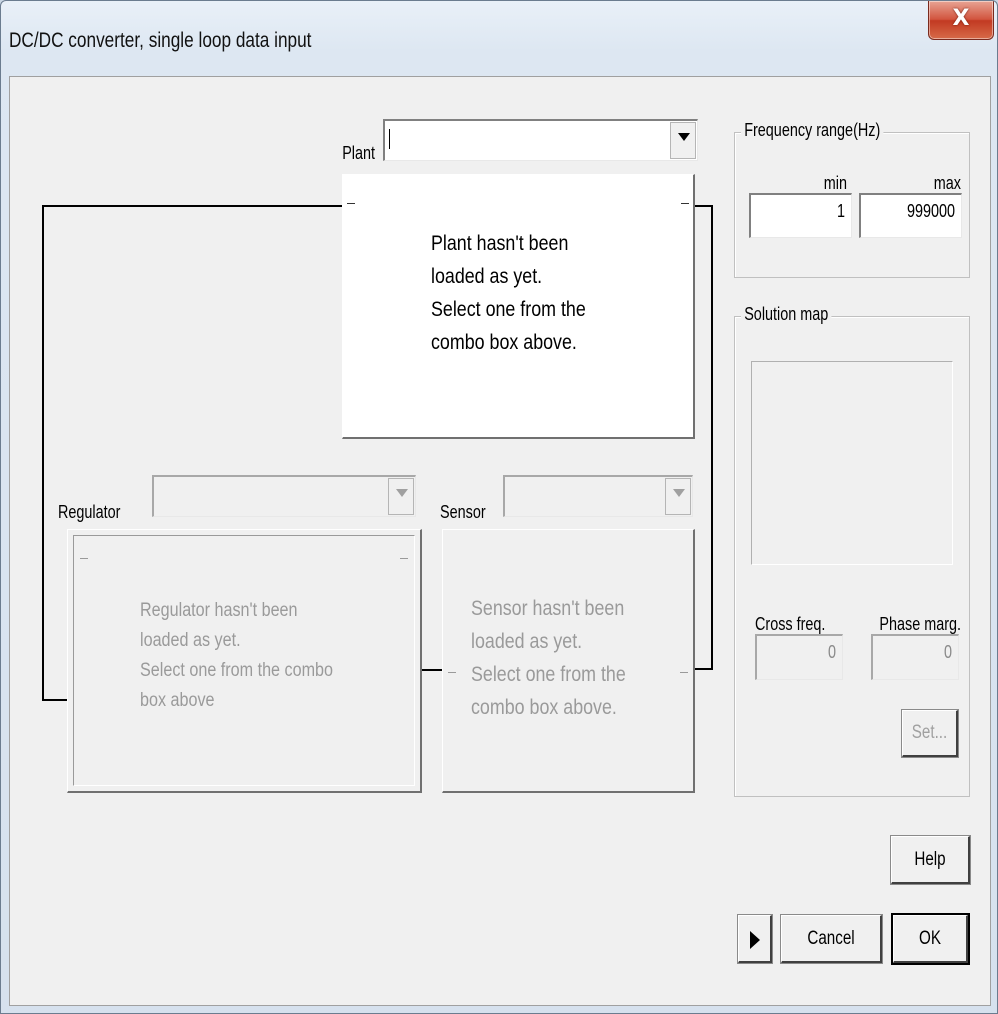  I want to click on solution-map-canvas, so click(852, 463).